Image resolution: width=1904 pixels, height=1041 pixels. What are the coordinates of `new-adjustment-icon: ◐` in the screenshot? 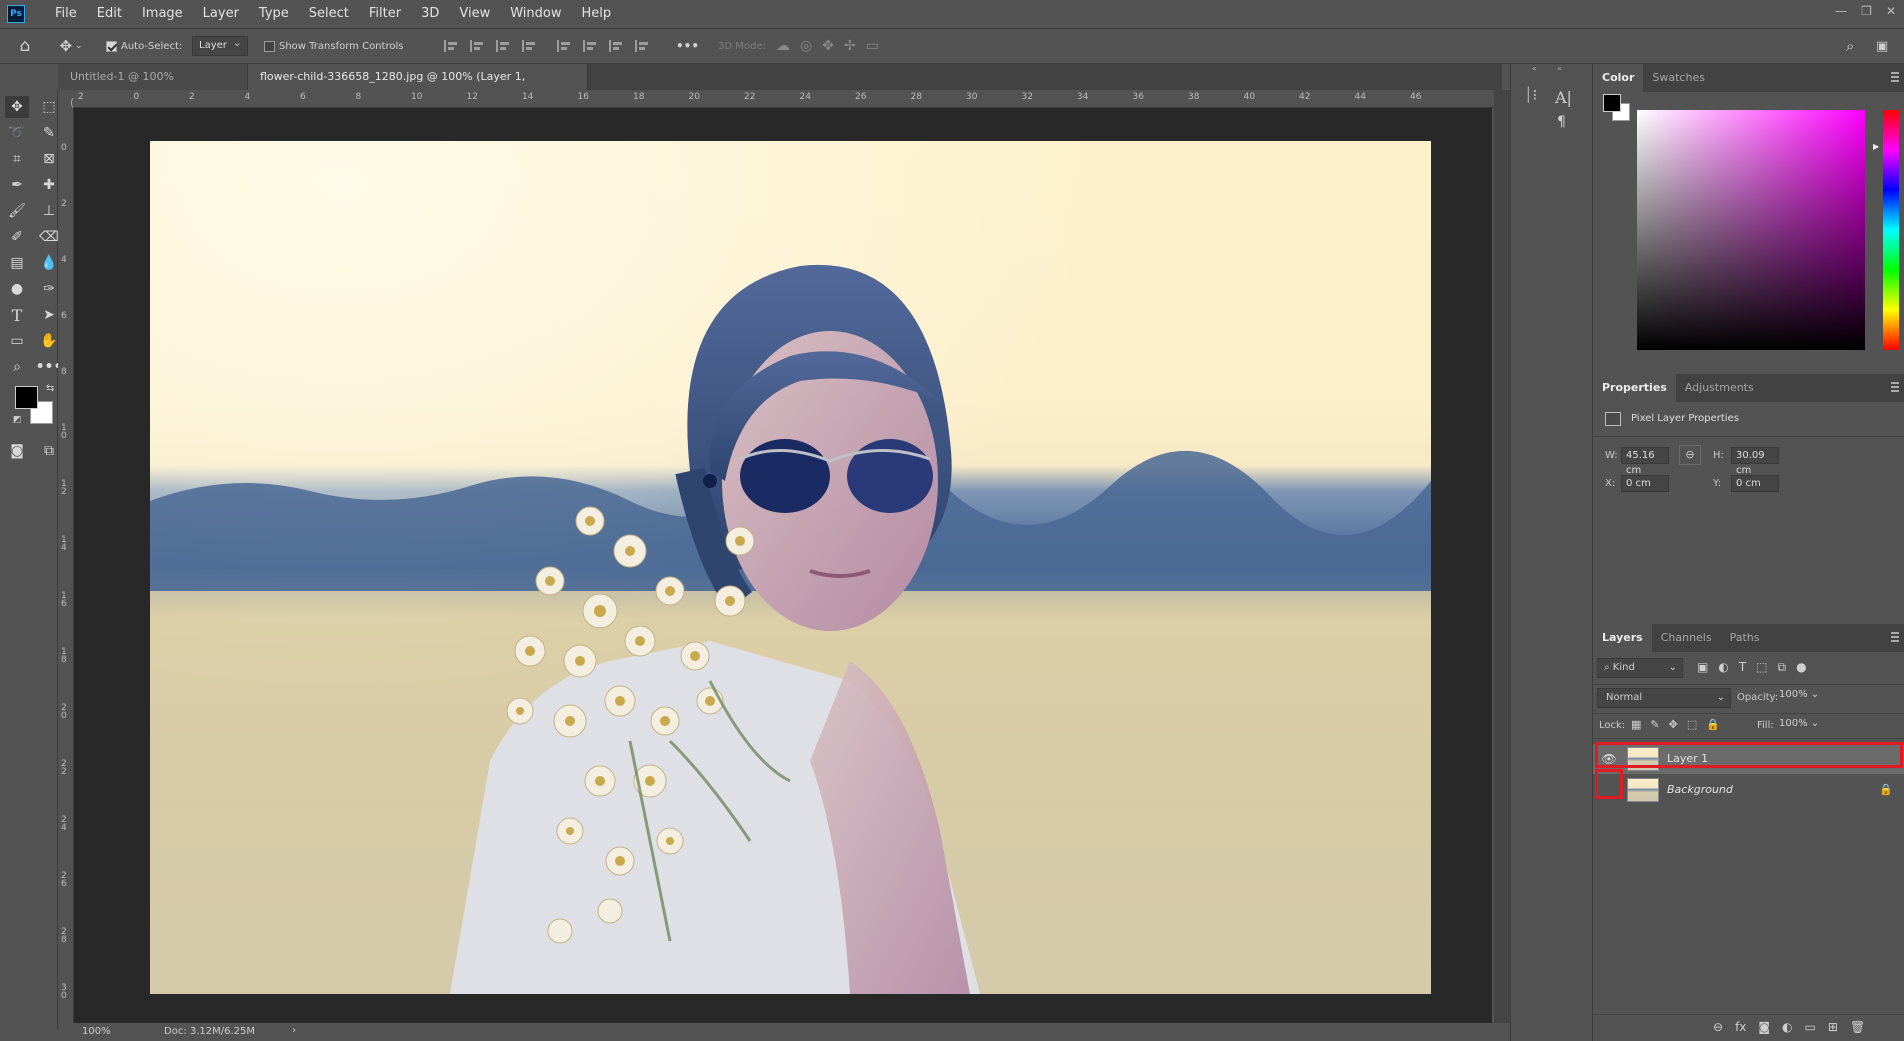 It's located at (1787, 1027).